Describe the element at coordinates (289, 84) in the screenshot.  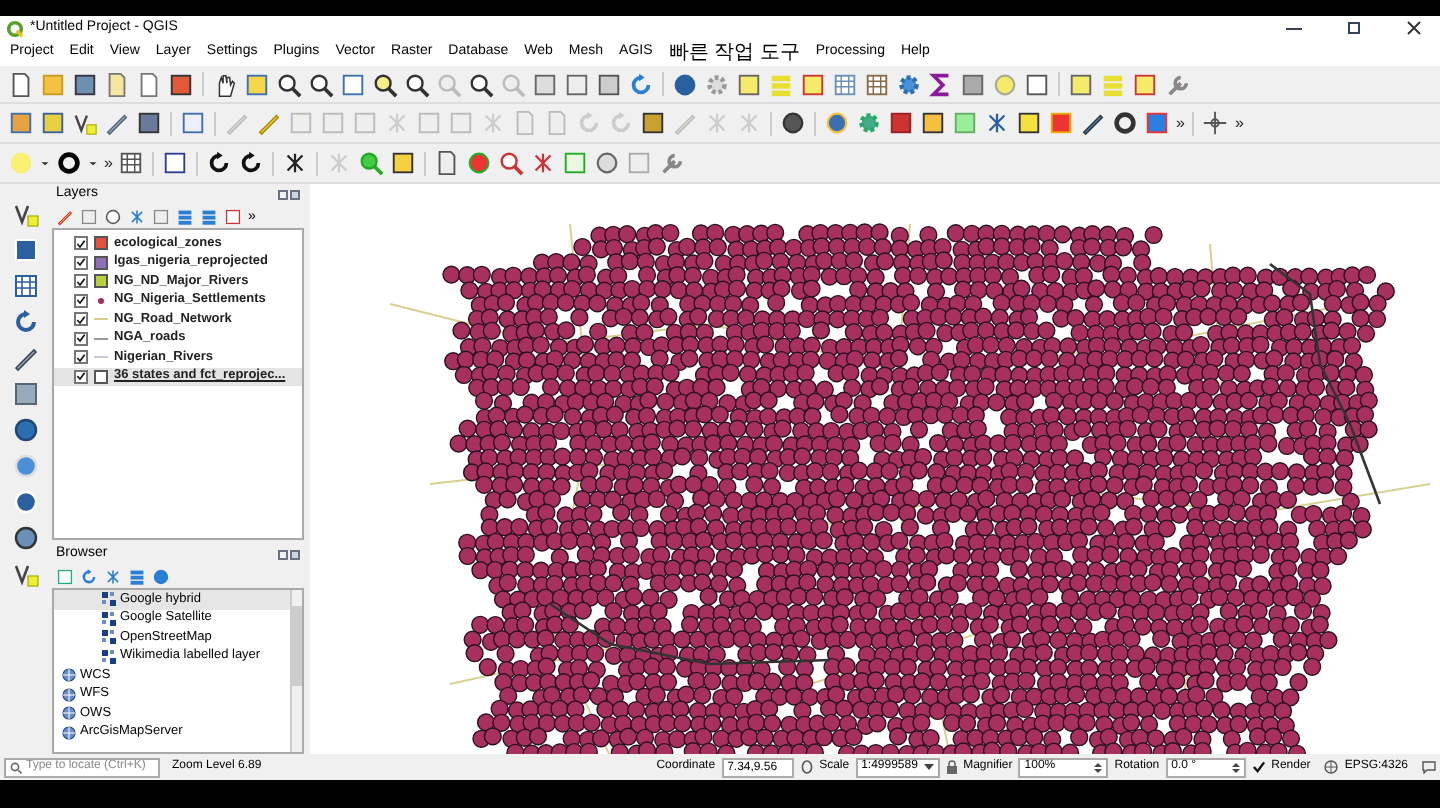
I see `zoom-in-icon` at that location.